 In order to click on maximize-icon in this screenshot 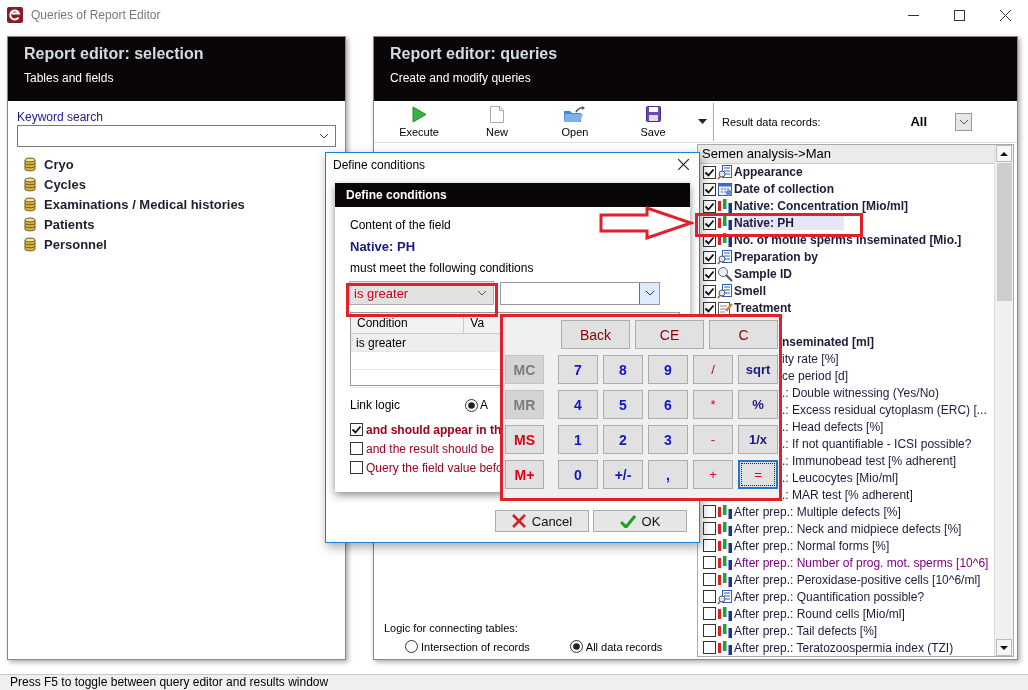, I will do `click(959, 15)`.